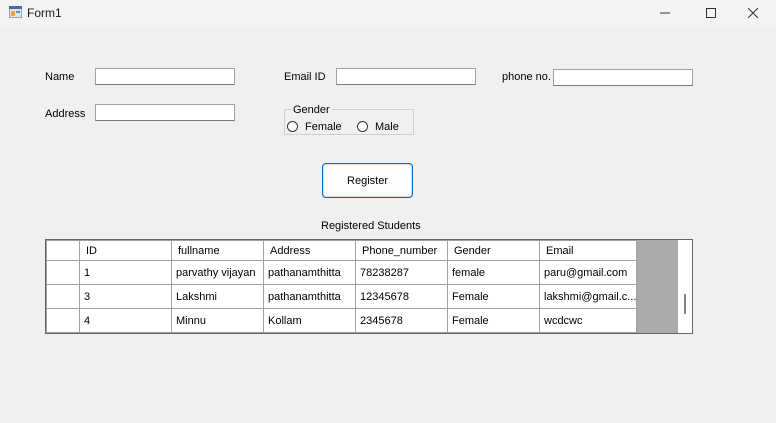  Describe the element at coordinates (125, 250) in the screenshot. I see `column-header-id: ID` at that location.